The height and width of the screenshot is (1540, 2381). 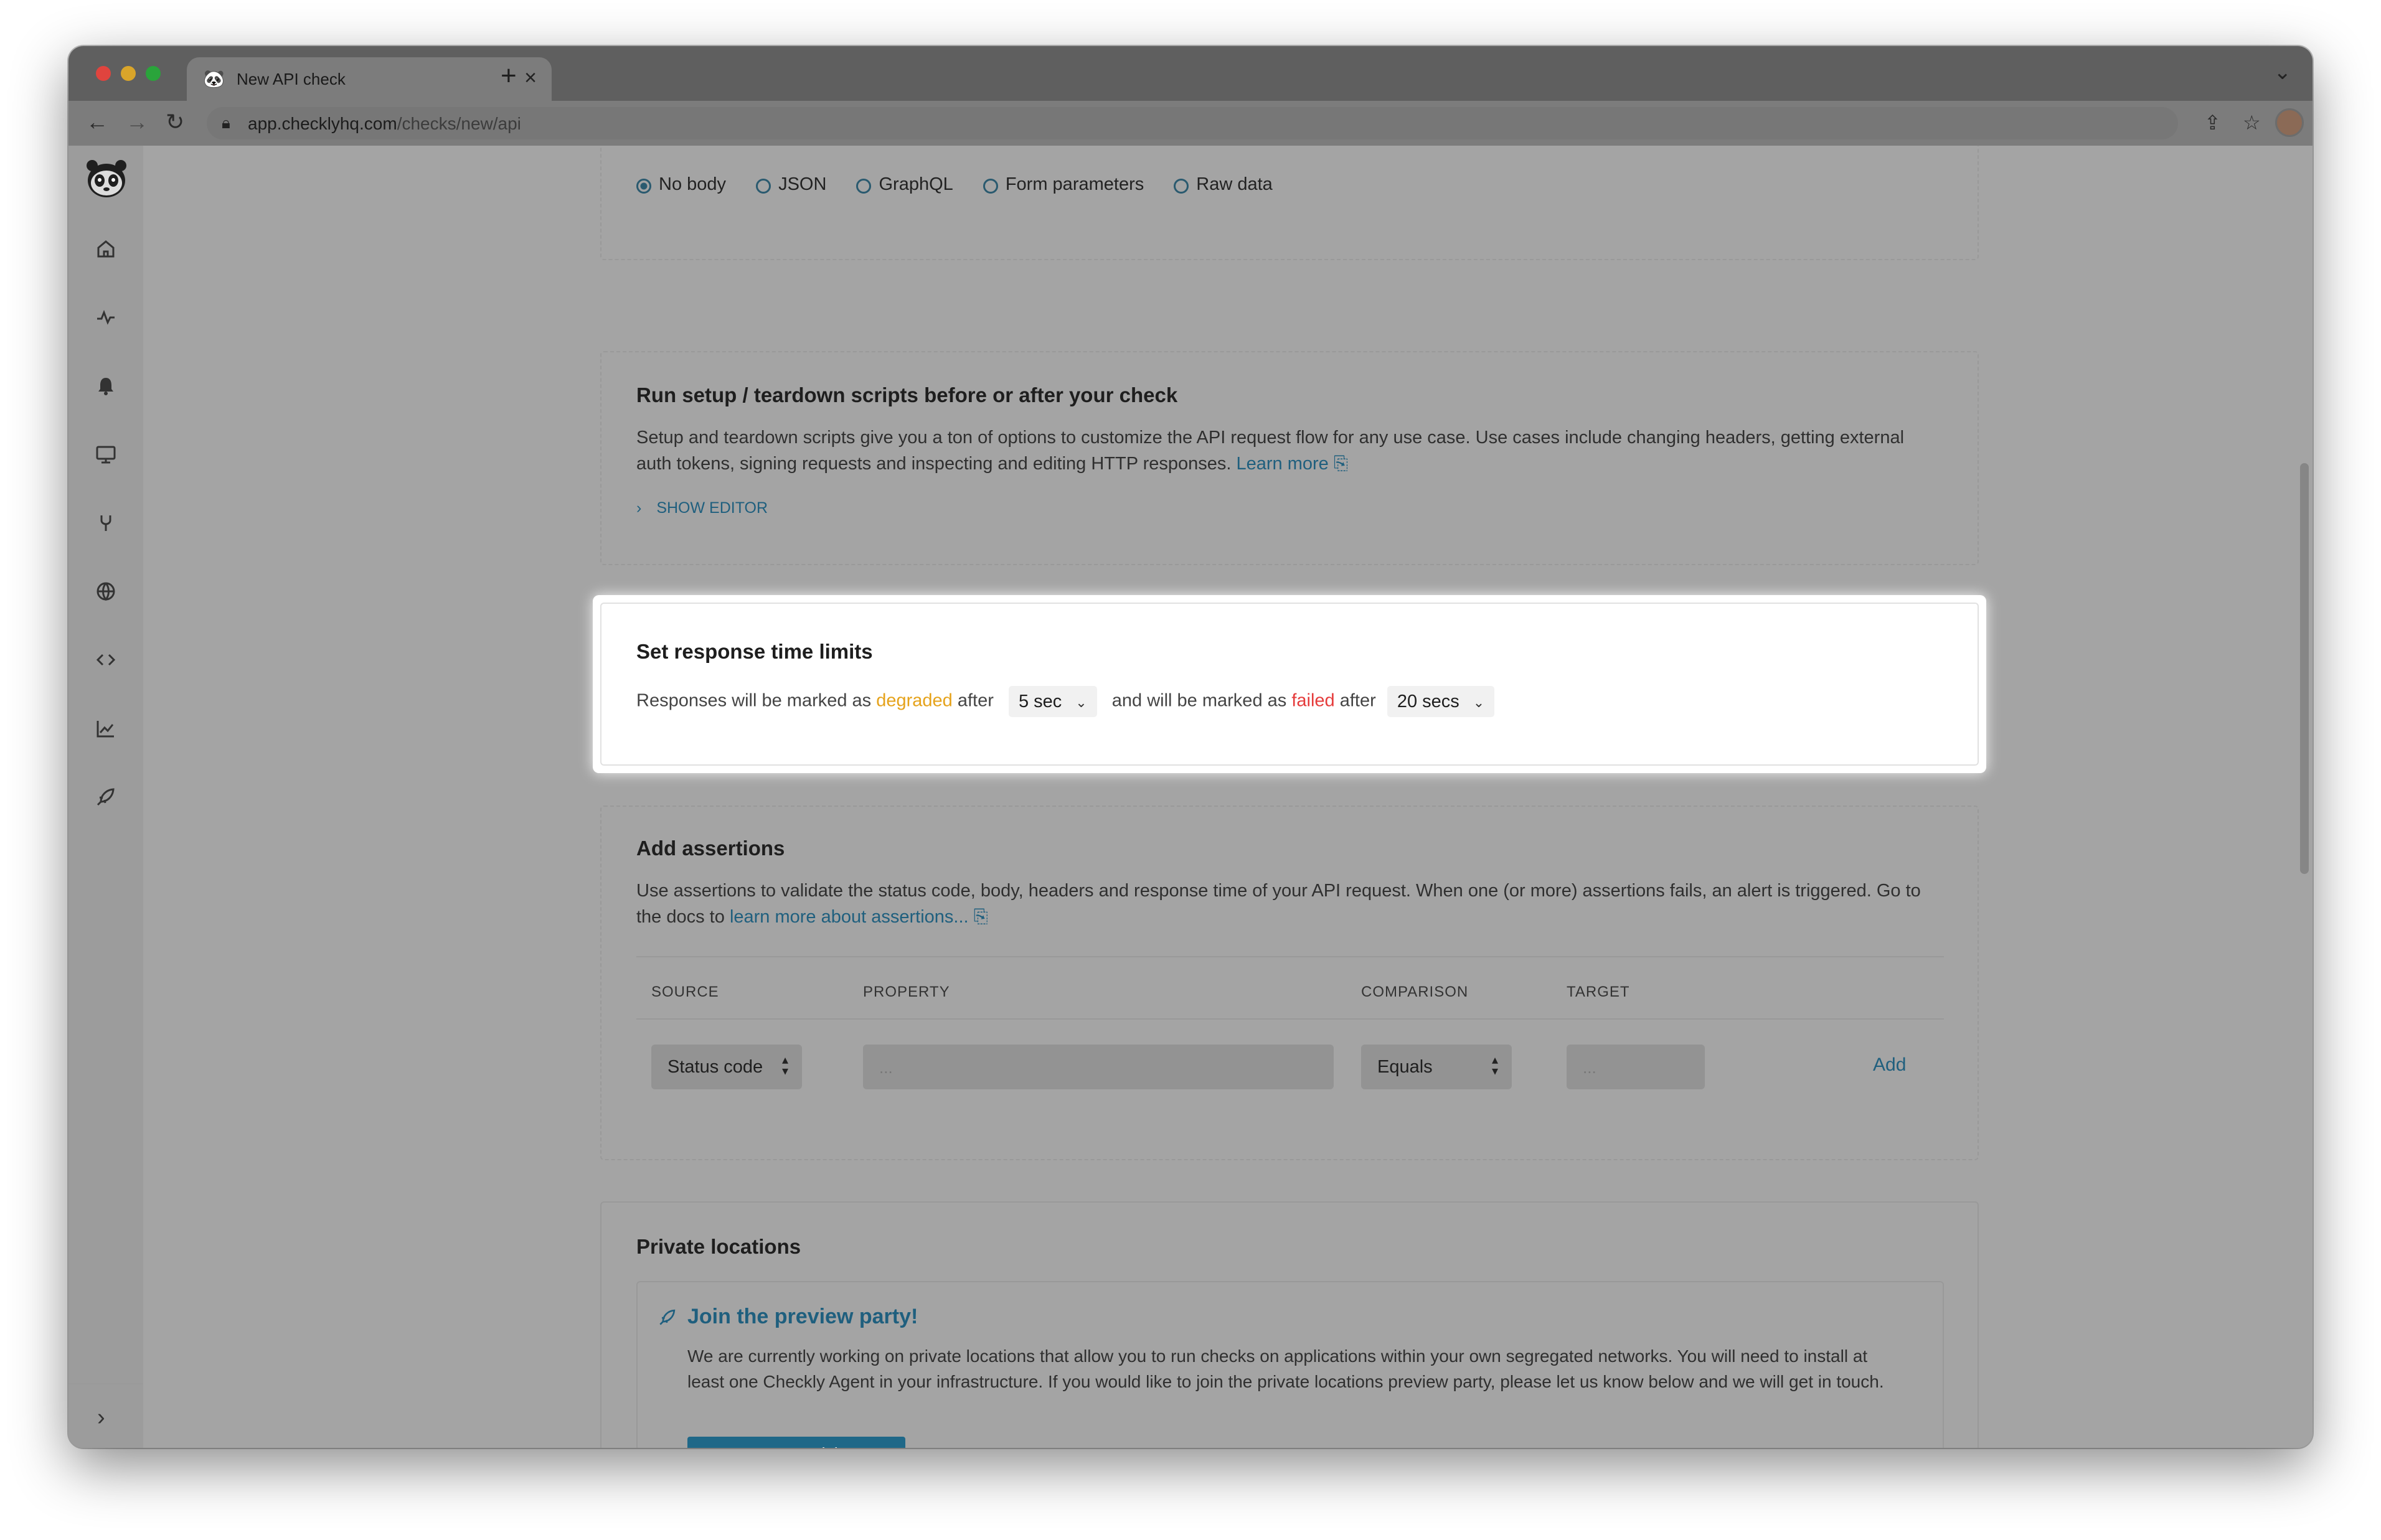 What do you see at coordinates (226, 122) in the screenshot?
I see `lock-icon: 🔒︎` at bounding box center [226, 122].